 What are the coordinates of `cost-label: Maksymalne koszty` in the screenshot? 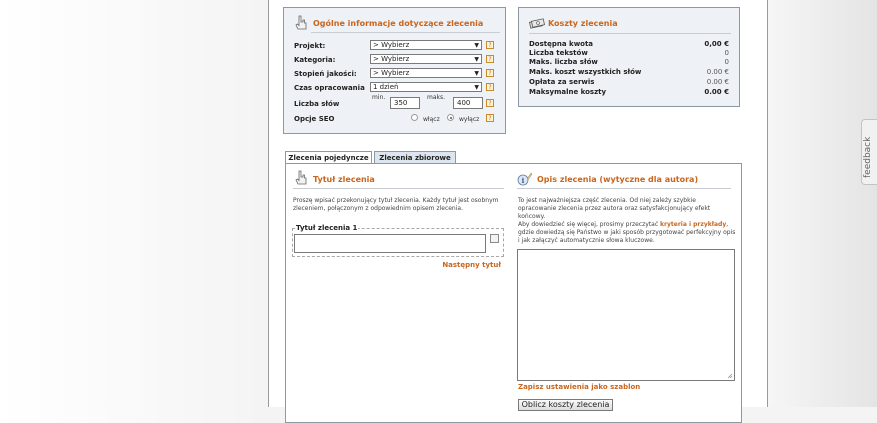 It's located at (568, 92).